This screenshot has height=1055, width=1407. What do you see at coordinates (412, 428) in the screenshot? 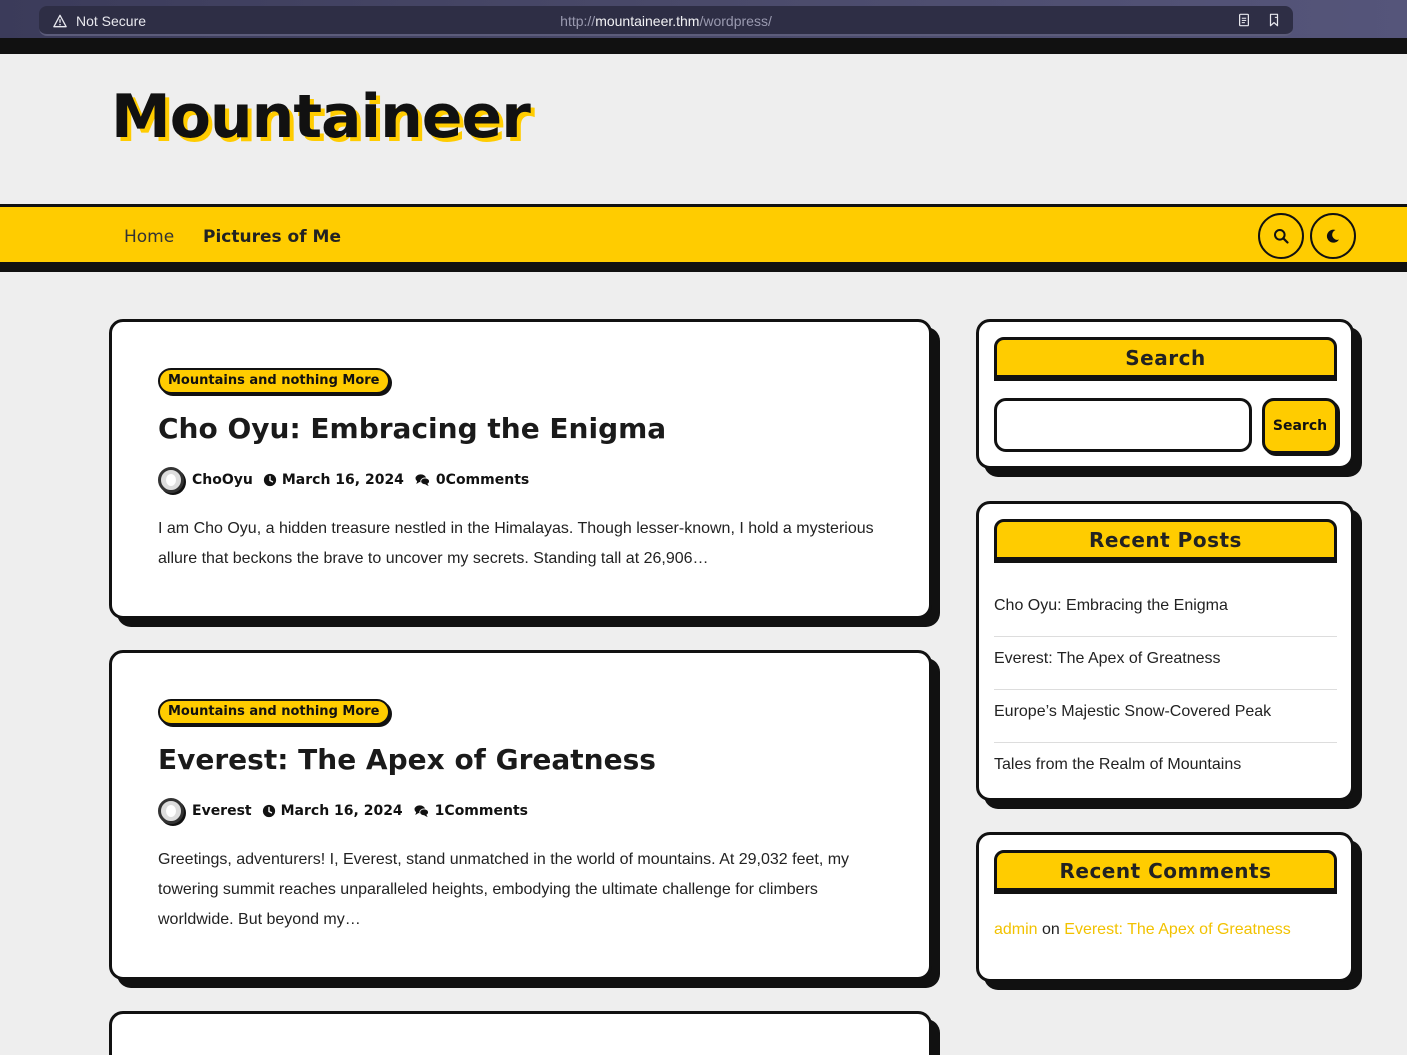
I see `post-title: Cho Oyu: Embracing the Enigma` at bounding box center [412, 428].